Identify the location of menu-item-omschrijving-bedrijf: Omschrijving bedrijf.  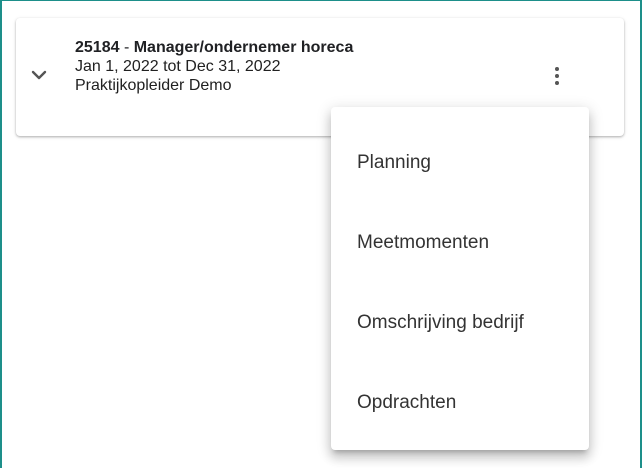
(460, 323).